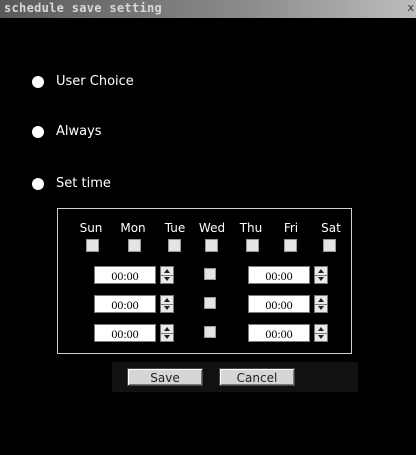  Describe the element at coordinates (83, 8) in the screenshot. I see `window-title: schedule save setting` at that location.